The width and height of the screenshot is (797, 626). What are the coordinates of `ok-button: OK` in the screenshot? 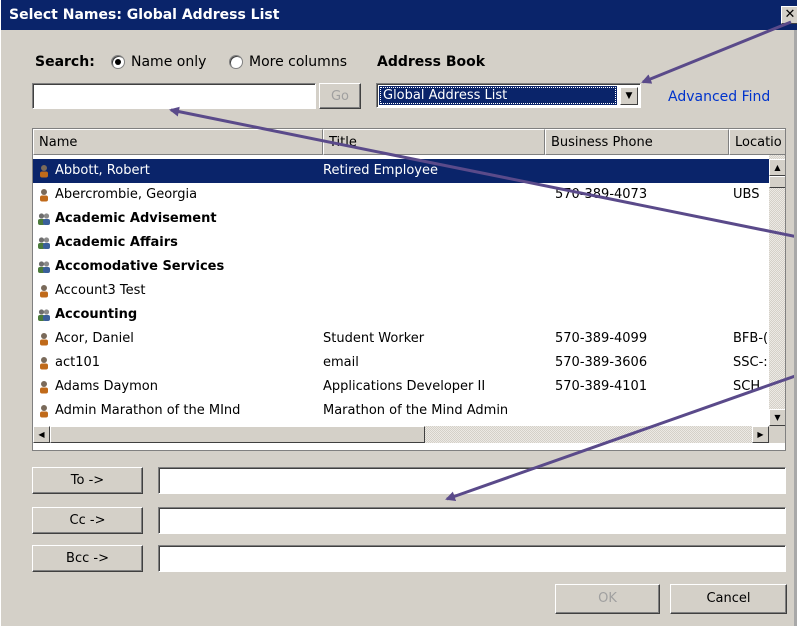 It's located at (607, 599).